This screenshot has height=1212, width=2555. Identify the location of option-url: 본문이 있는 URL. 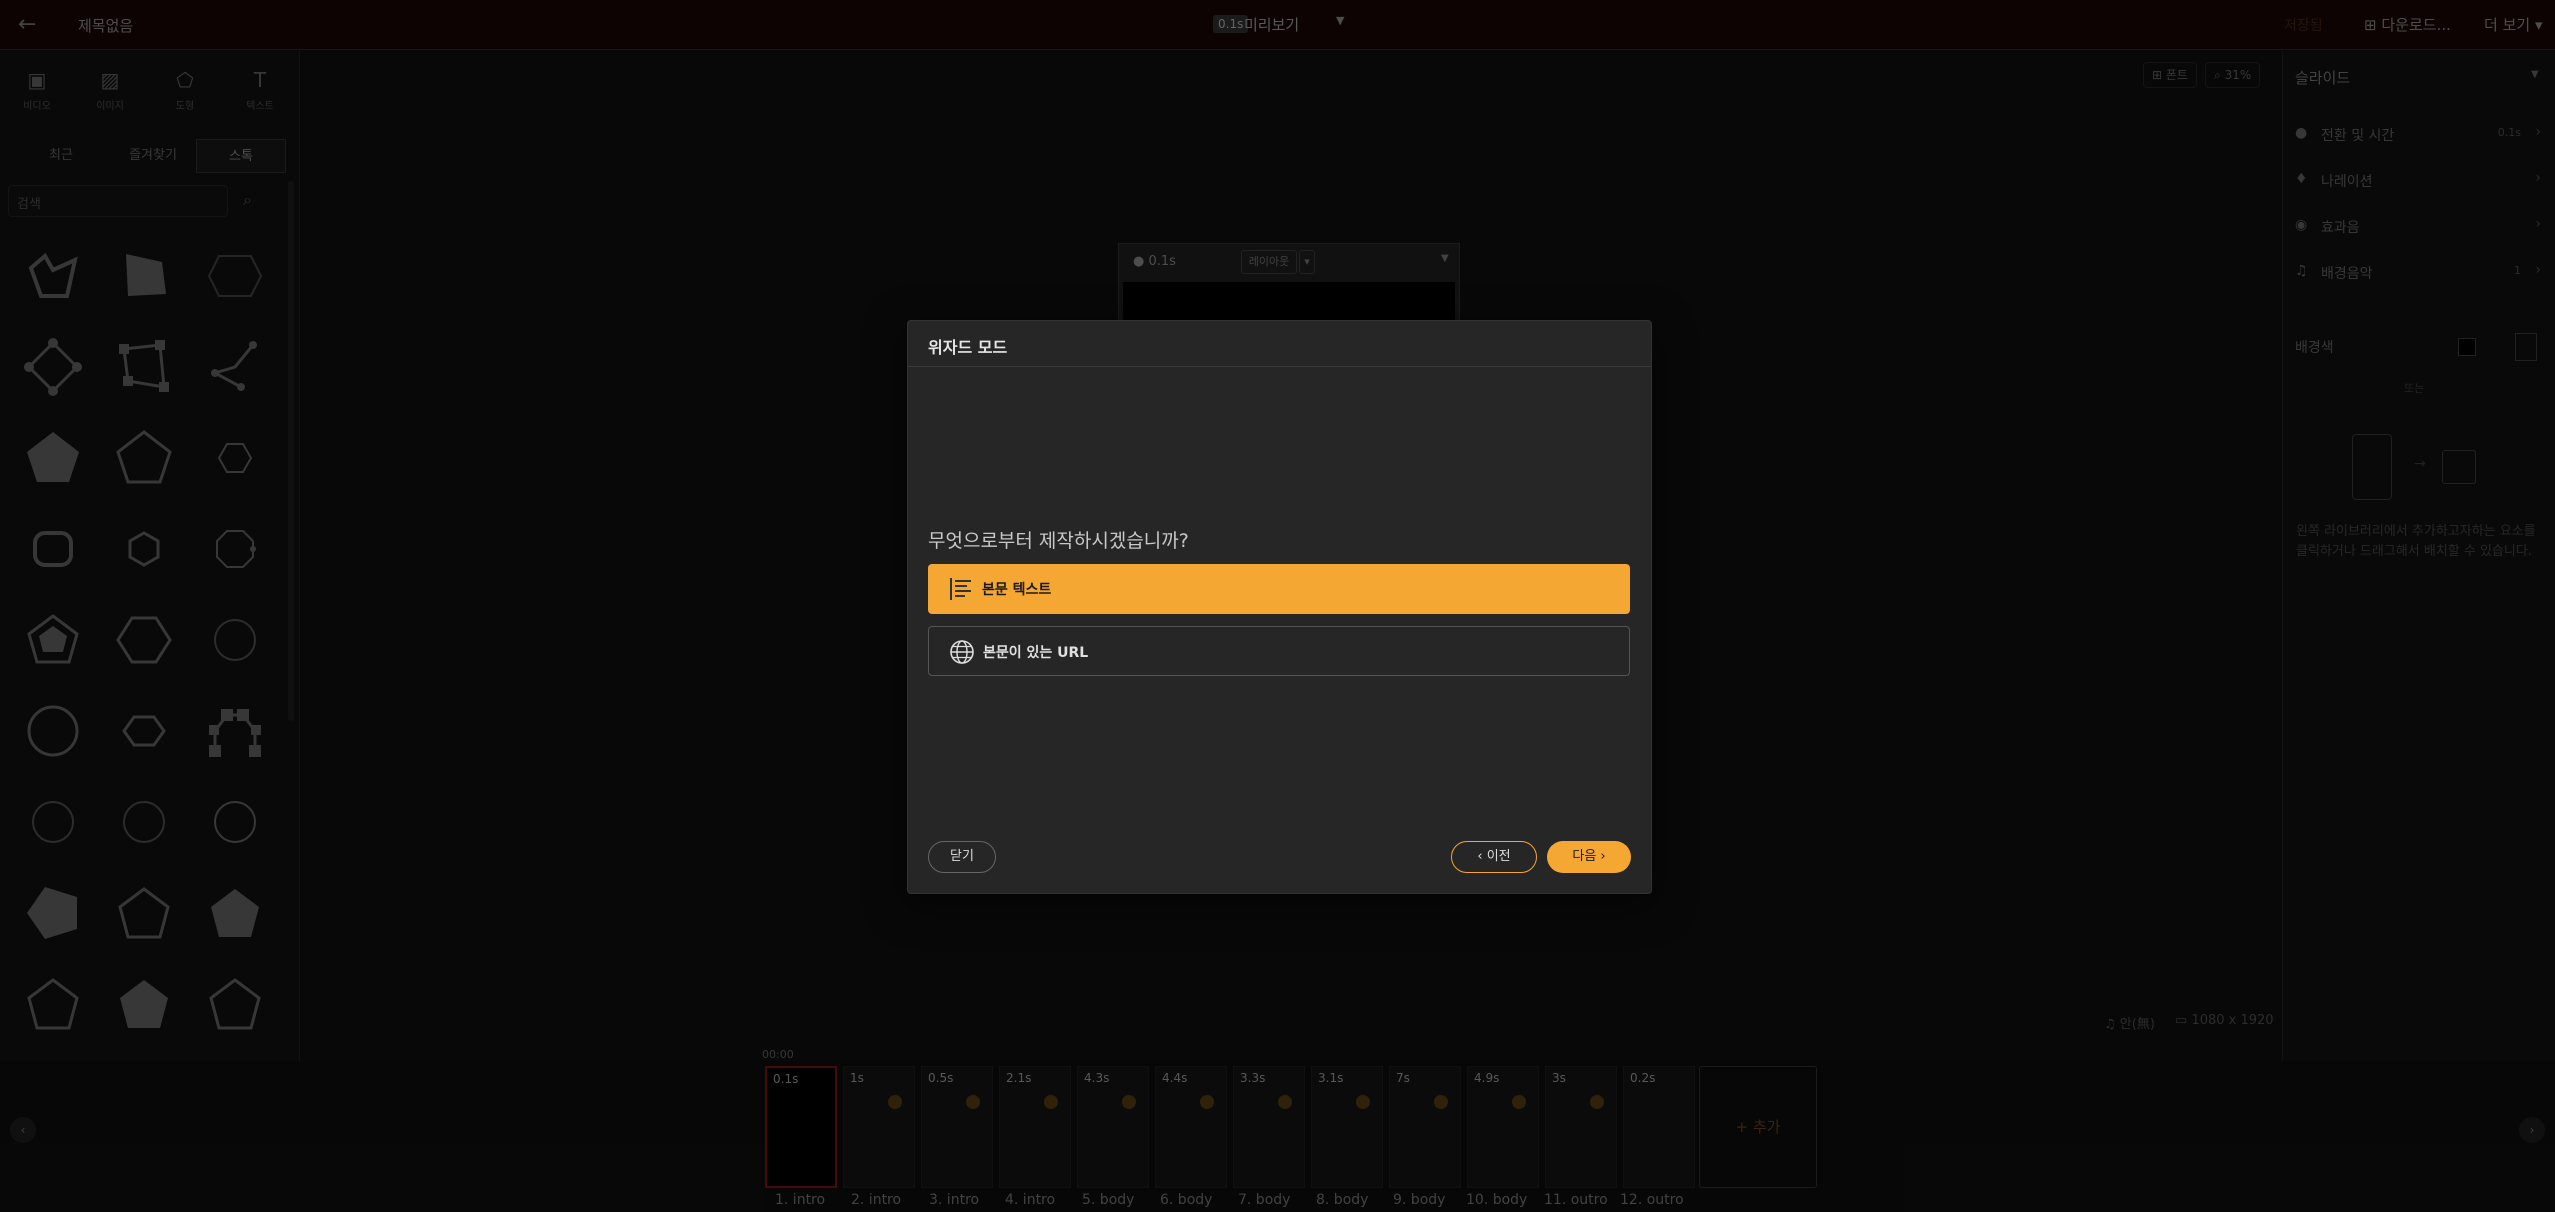
(1279, 651).